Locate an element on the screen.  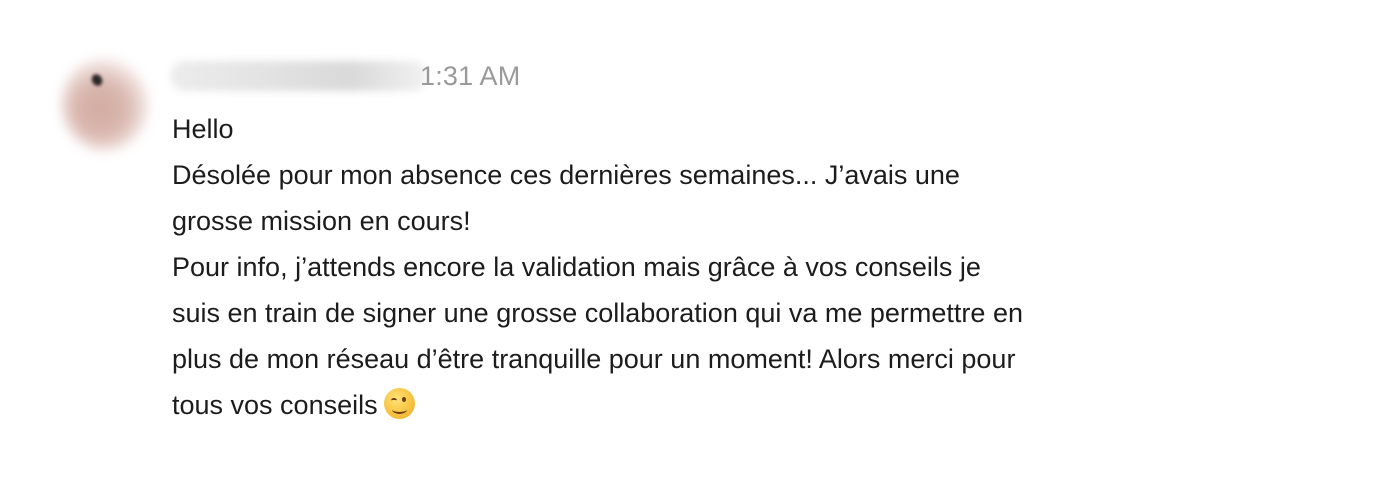
message-line: grosse mission en cours! is located at coordinates (321, 221).